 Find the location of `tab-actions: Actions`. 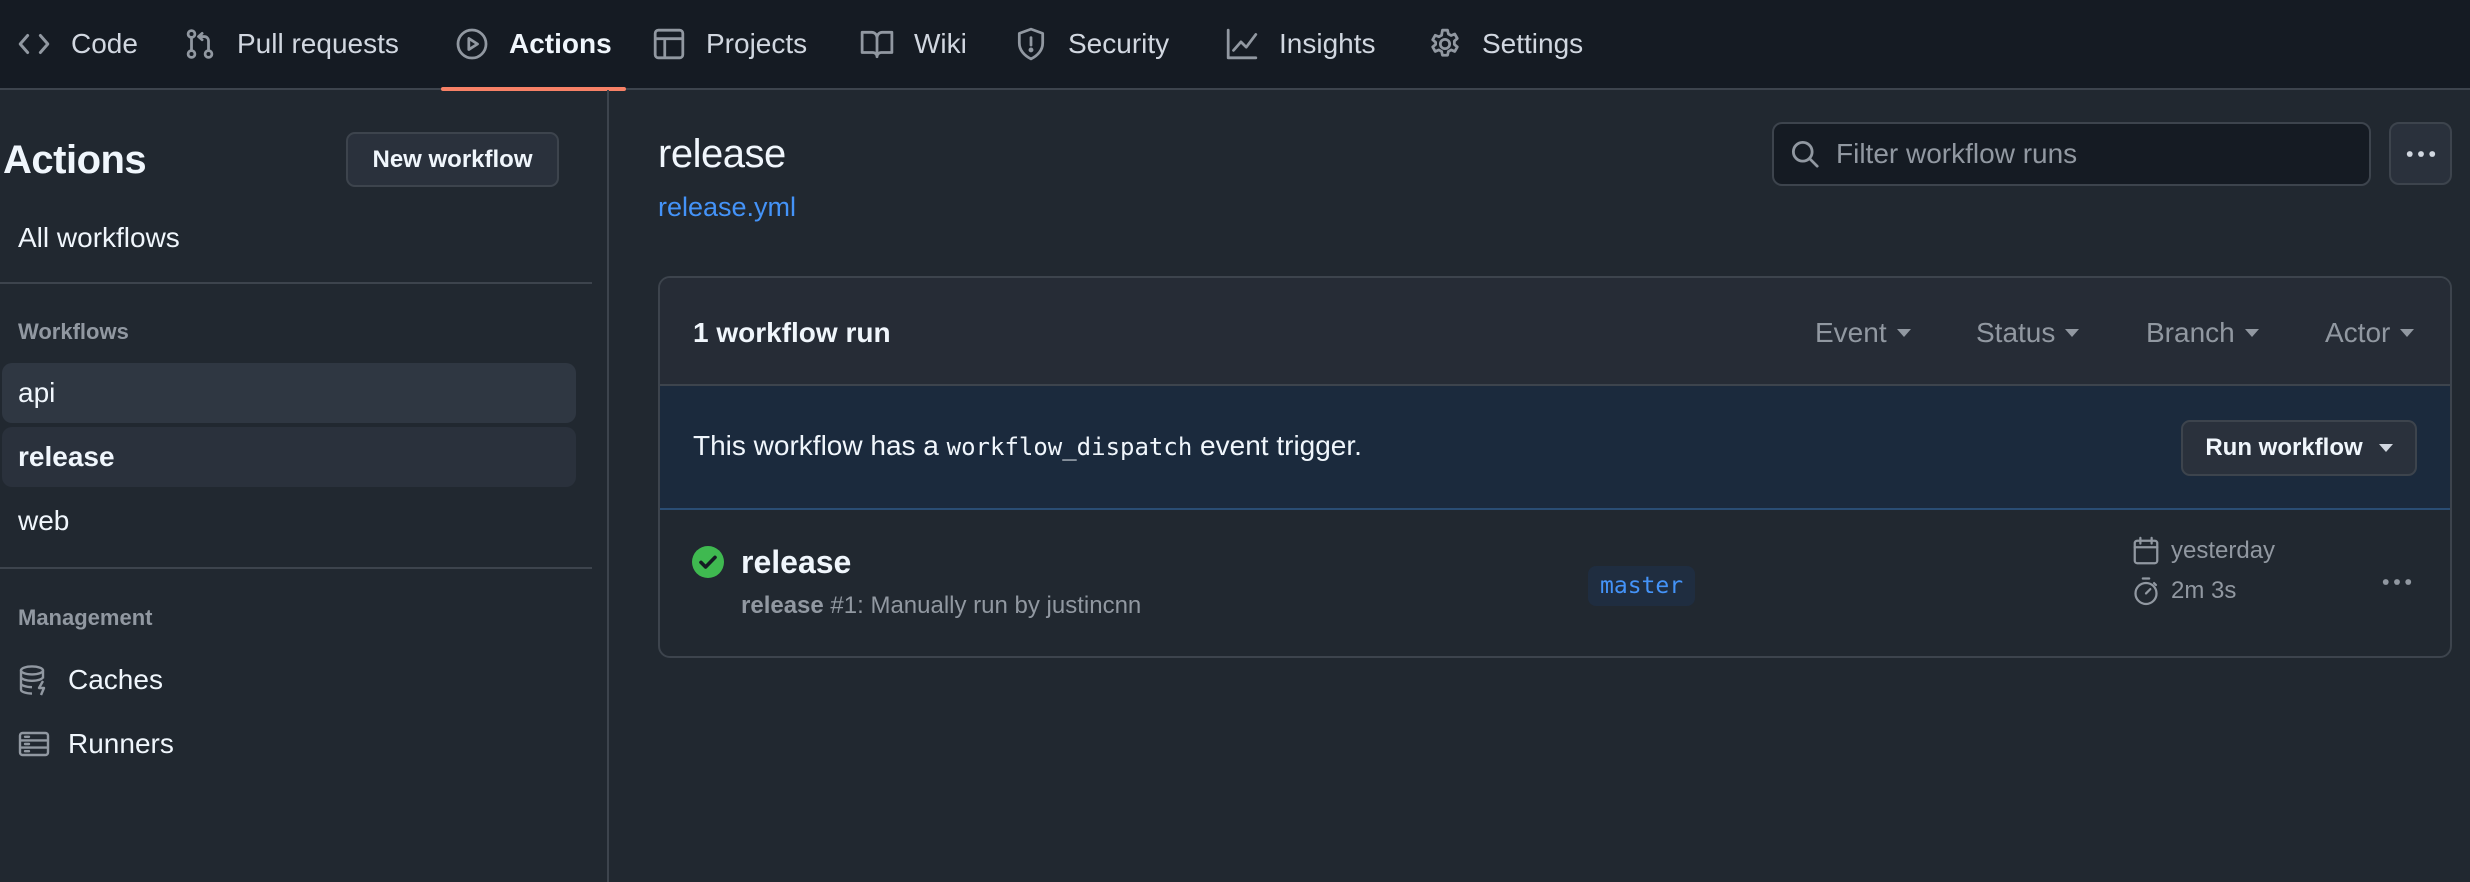

tab-actions: Actions is located at coordinates (533, 45).